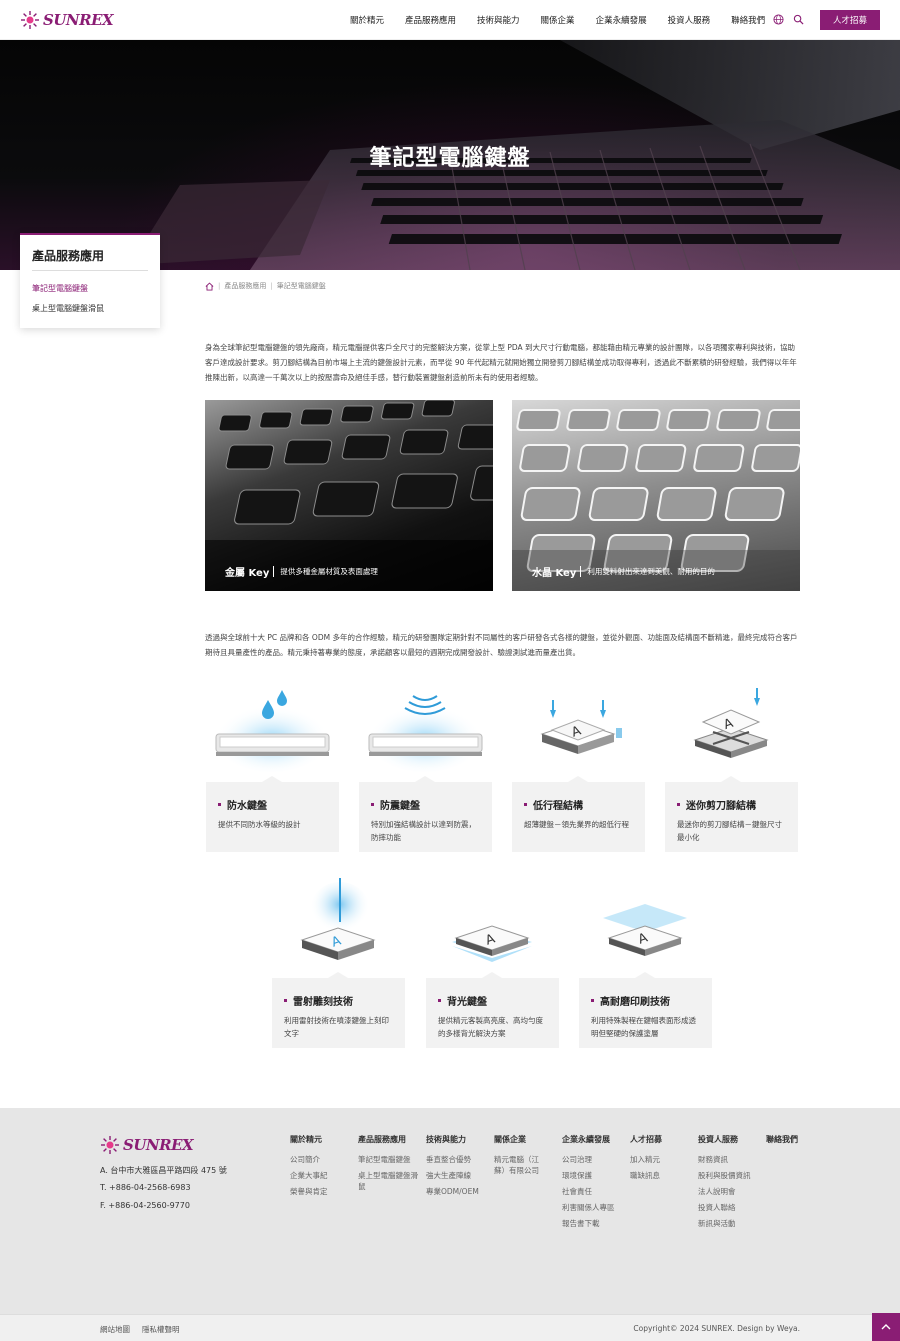 The width and height of the screenshot is (900, 1341). I want to click on laser-engraving-key-icon: A, so click(338, 919).